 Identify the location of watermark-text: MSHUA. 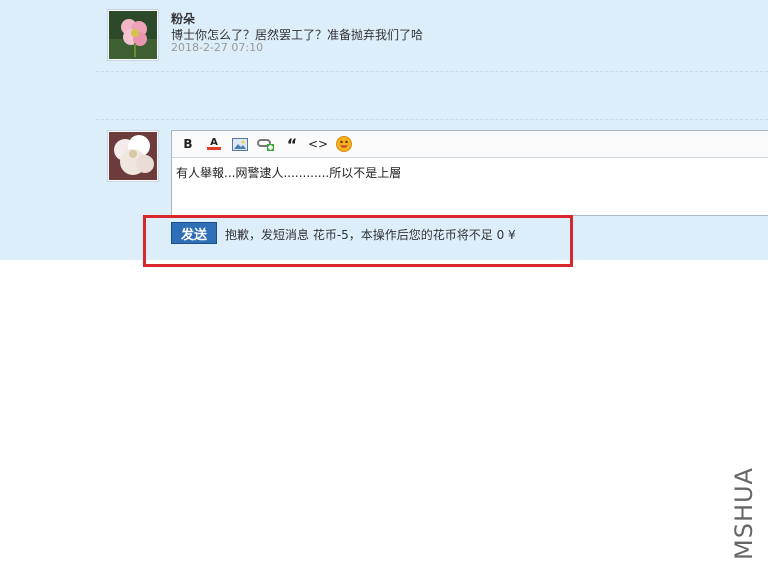
(744, 513).